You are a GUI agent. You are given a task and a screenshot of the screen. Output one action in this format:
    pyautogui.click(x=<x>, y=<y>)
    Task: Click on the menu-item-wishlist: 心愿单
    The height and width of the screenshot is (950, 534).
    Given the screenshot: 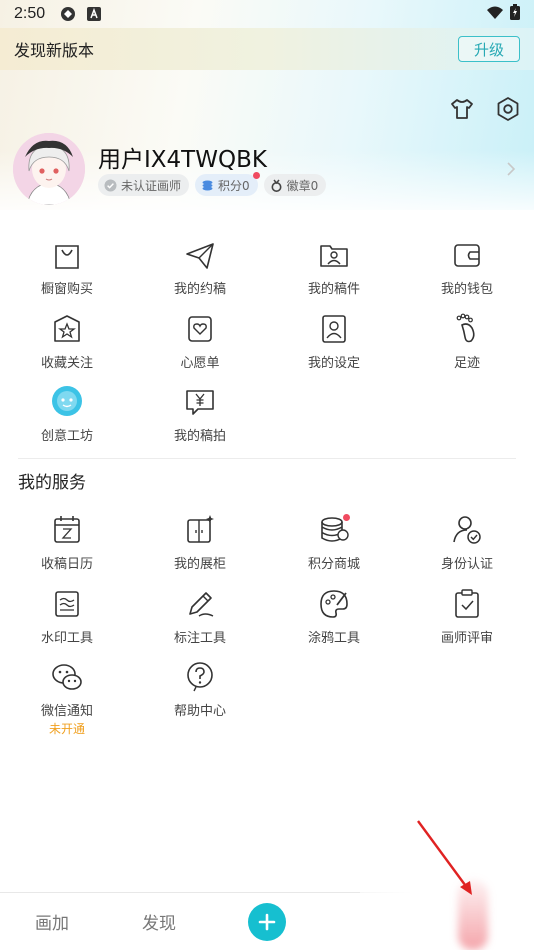 What is the action you would take?
    pyautogui.click(x=200, y=341)
    